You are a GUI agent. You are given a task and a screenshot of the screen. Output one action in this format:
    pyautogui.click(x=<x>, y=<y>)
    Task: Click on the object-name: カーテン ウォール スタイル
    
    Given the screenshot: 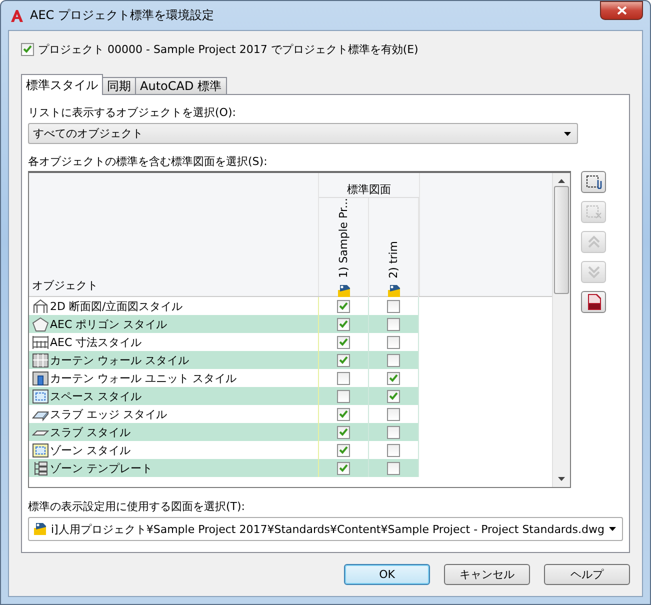 What is the action you would take?
    pyautogui.click(x=119, y=360)
    